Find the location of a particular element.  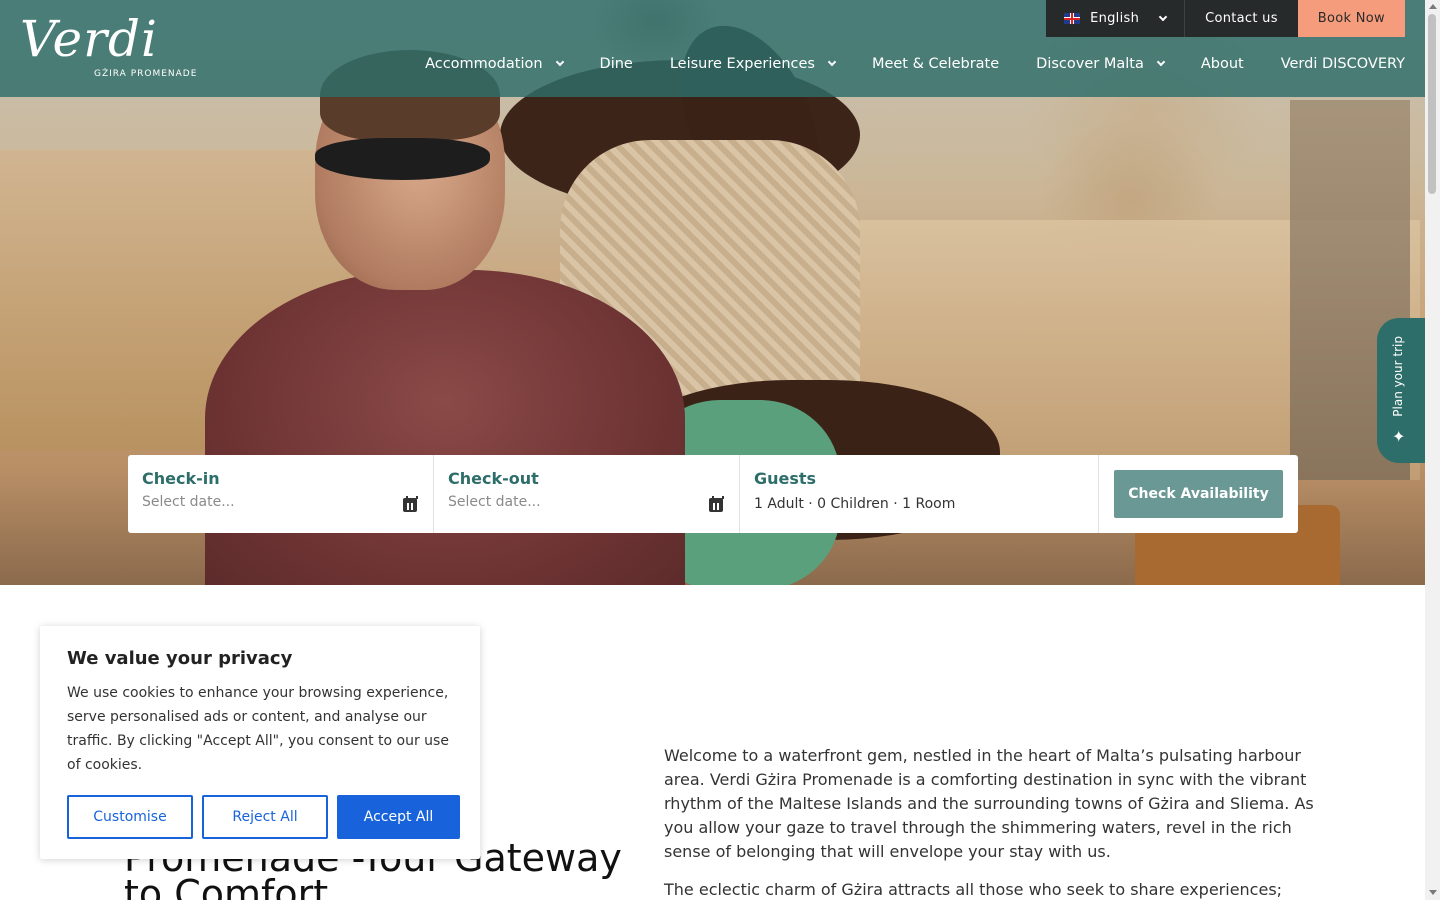

nav-item-about: About is located at coordinates (1222, 64).